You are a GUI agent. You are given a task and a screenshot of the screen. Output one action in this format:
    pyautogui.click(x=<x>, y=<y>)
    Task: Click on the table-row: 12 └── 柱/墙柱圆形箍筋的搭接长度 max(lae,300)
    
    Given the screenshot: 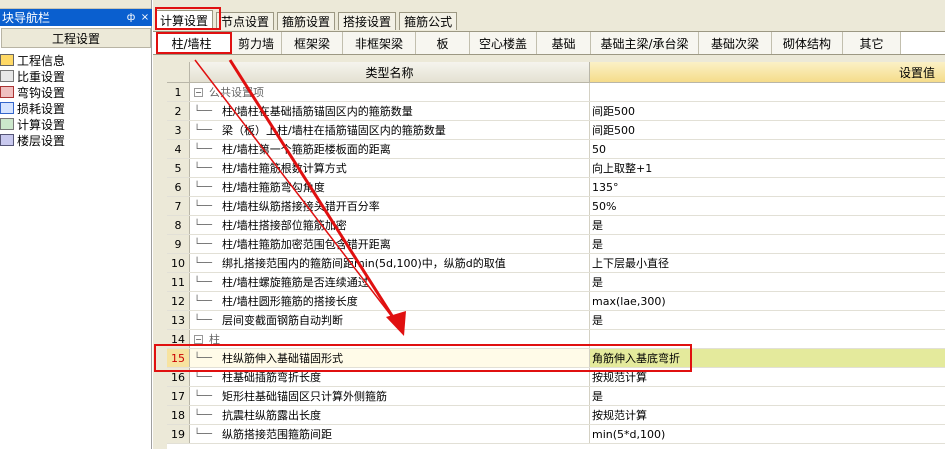 What is the action you would take?
    pyautogui.click(x=556, y=301)
    